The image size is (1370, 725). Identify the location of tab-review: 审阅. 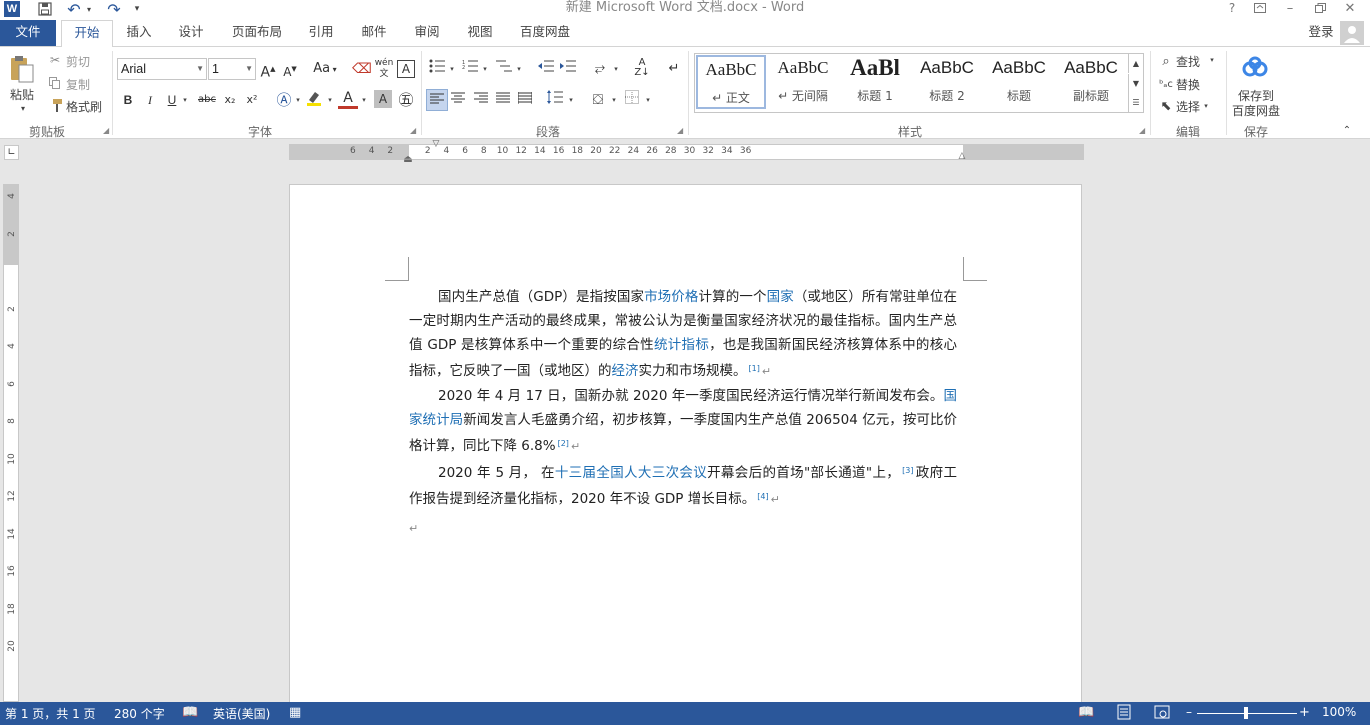
(427, 33).